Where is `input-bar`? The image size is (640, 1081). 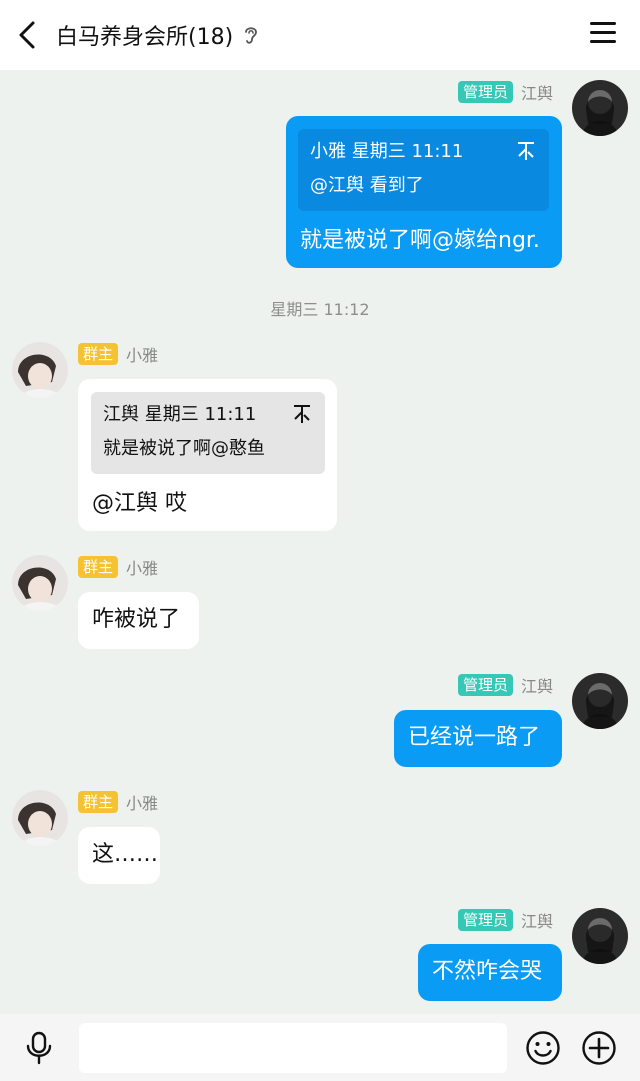 input-bar is located at coordinates (320, 1047).